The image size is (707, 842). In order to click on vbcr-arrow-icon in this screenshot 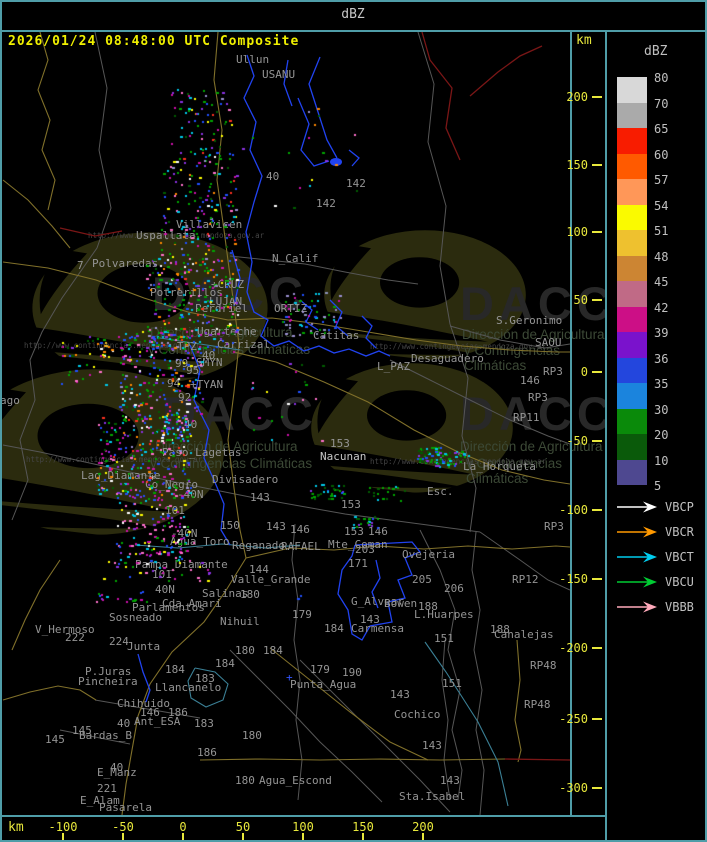, I will do `click(637, 532)`.